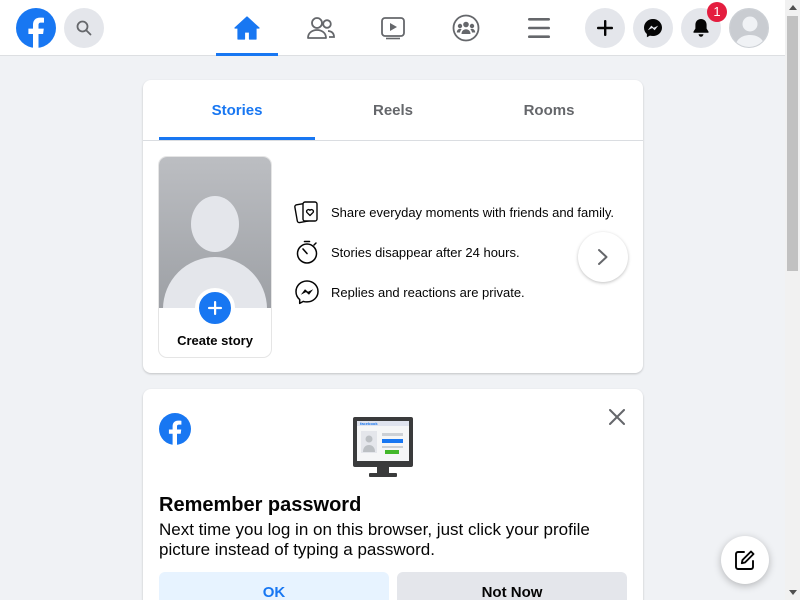  I want to click on nav-tab-groups, so click(466, 28).